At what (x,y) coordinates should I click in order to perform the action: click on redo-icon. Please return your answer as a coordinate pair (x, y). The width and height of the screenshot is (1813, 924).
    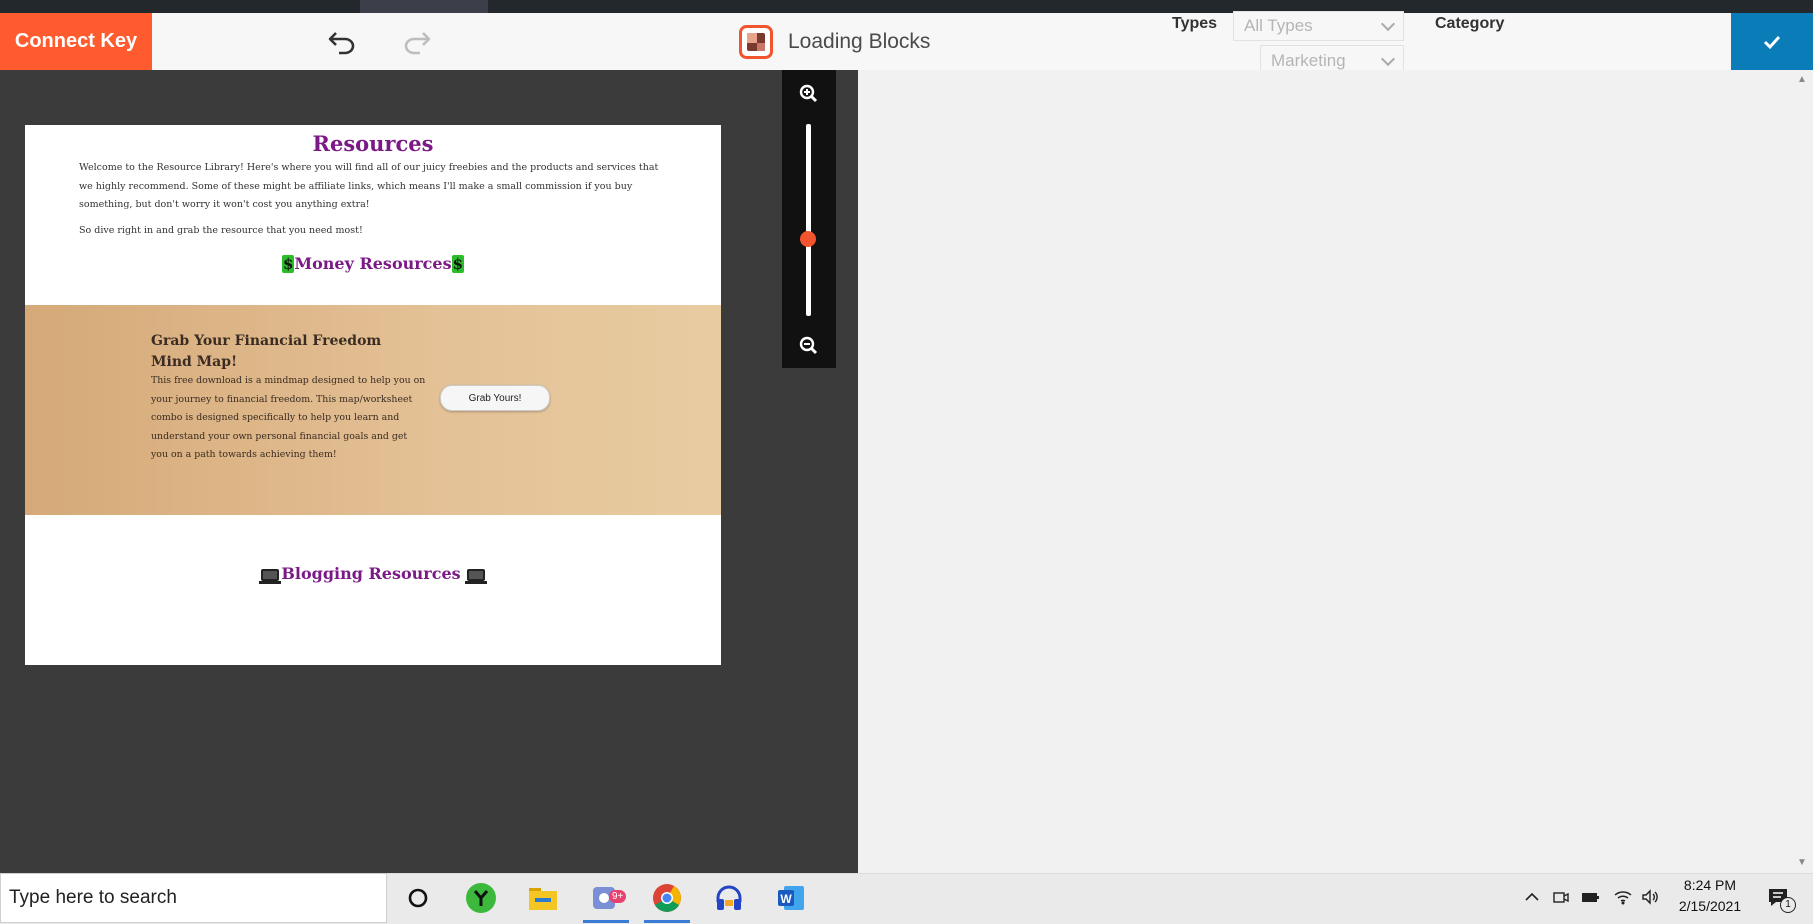
    Looking at the image, I should click on (417, 43).